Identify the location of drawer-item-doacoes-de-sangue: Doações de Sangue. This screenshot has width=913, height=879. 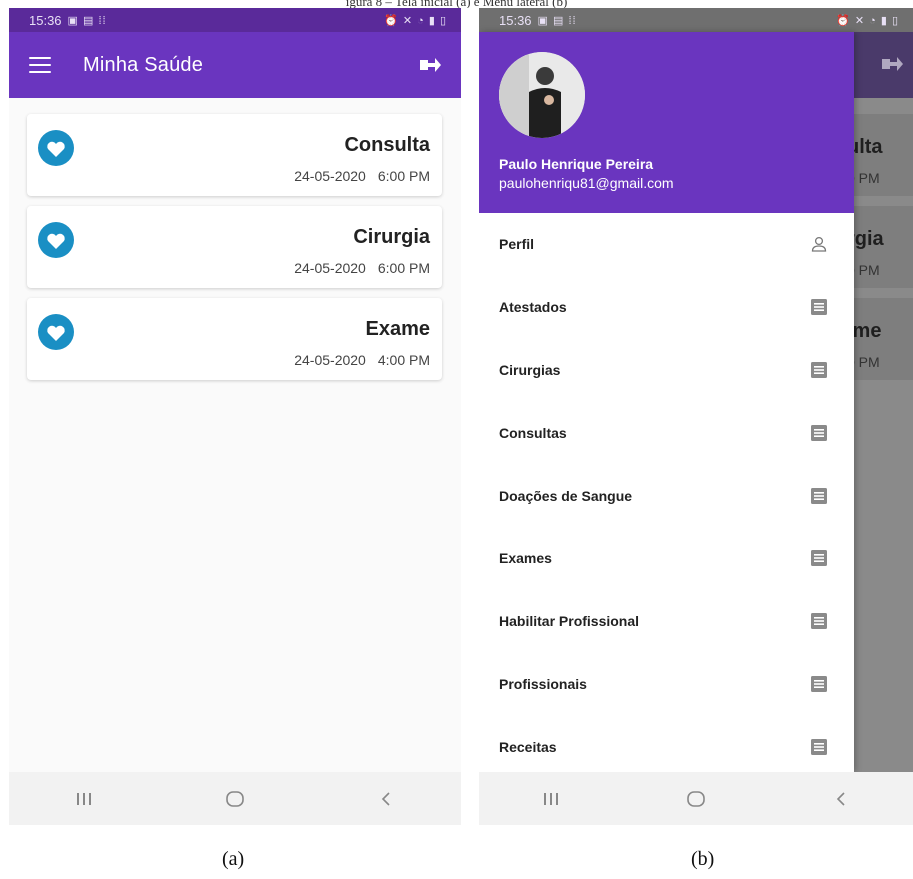
(666, 495).